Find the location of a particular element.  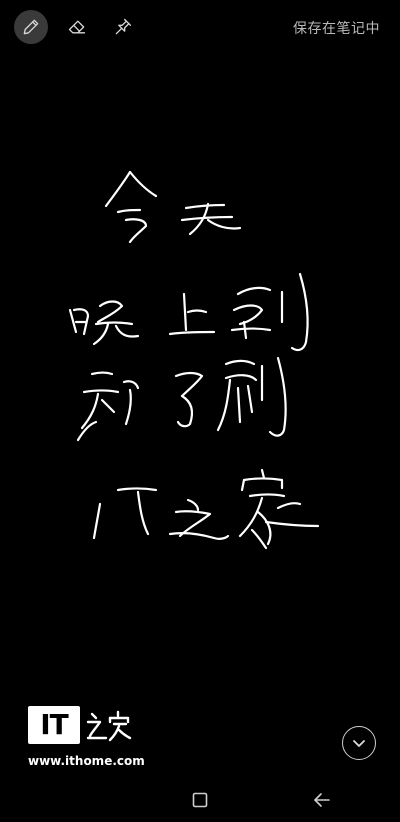

ithome-watermark: IT www.ithome.com is located at coordinates (88, 740).